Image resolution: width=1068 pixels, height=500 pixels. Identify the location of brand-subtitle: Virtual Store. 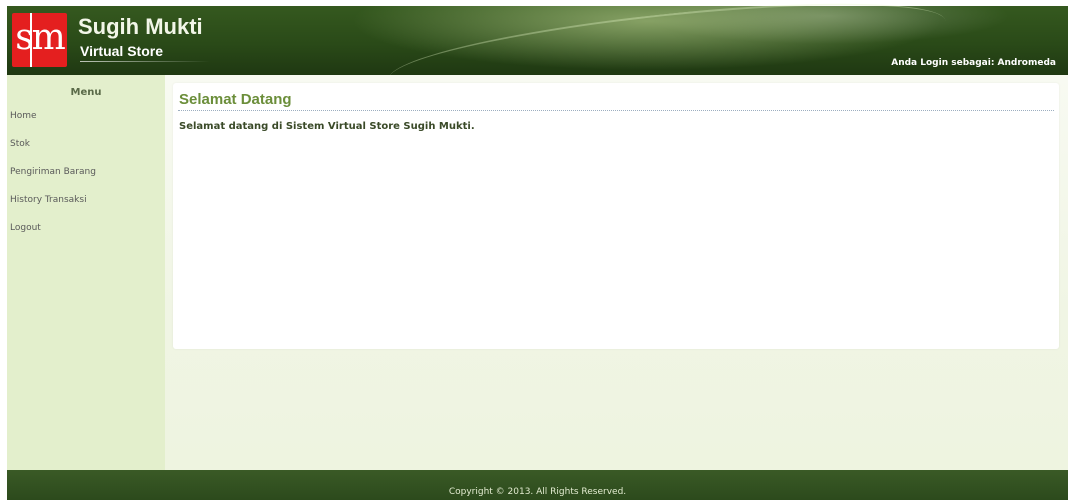
(121, 51).